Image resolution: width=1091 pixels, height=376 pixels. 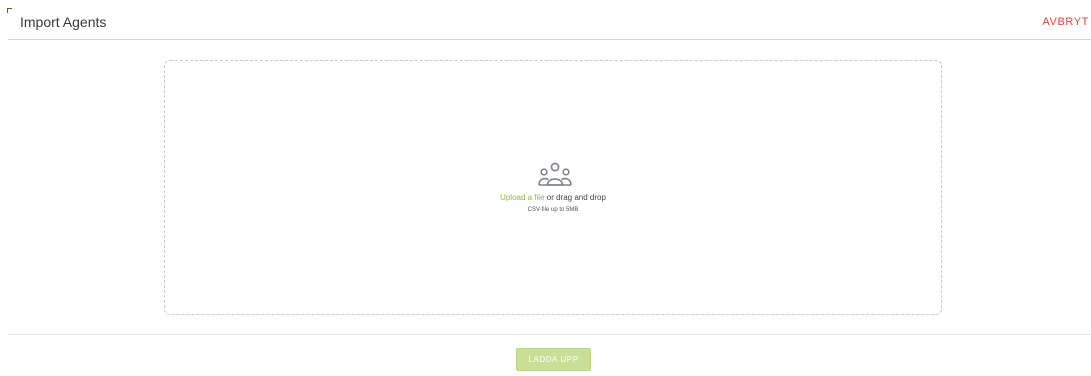 What do you see at coordinates (555, 174) in the screenshot?
I see `users-icon` at bounding box center [555, 174].